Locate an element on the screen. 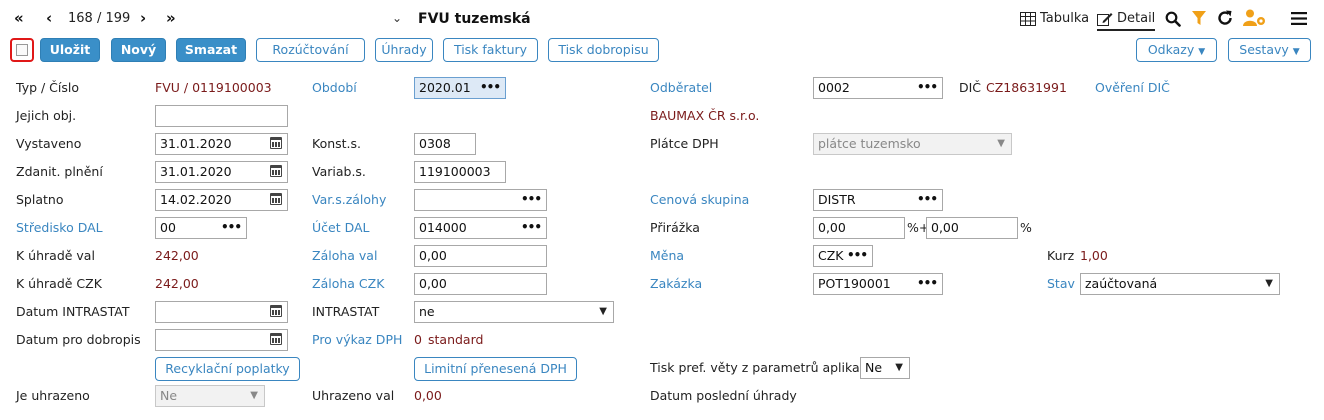 The height and width of the screenshot is (420, 1324). customer-input: 0002 ••• is located at coordinates (878, 88).